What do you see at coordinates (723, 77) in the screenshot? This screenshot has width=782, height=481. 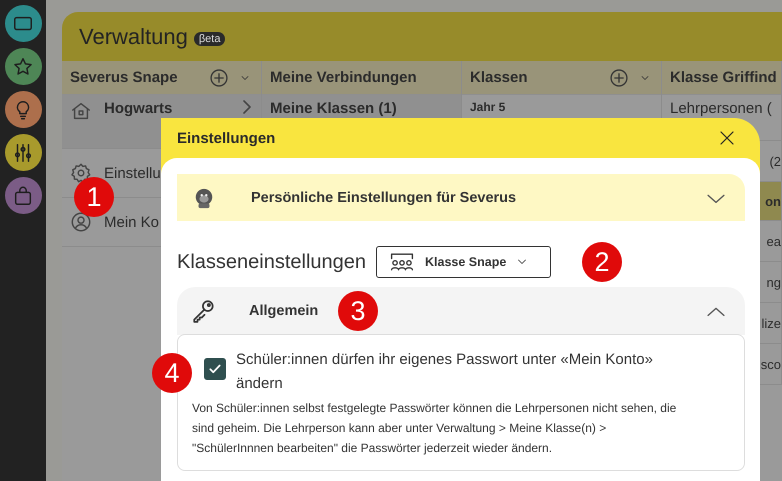 I see `column-title: Klasse Griffind` at bounding box center [723, 77].